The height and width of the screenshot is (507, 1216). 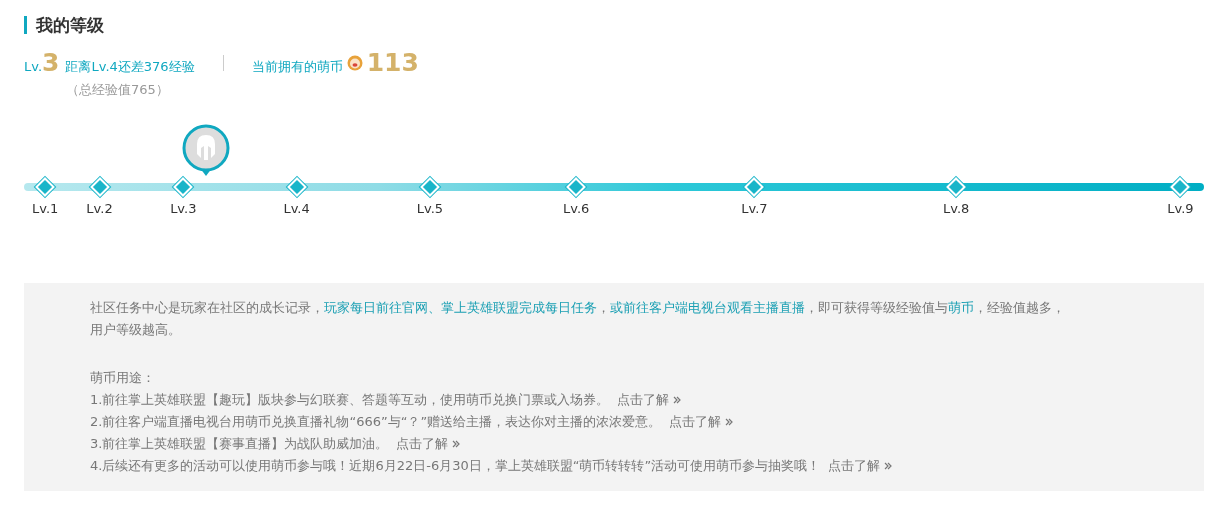 I want to click on total-experience: （总经验值765）, so click(x=118, y=90).